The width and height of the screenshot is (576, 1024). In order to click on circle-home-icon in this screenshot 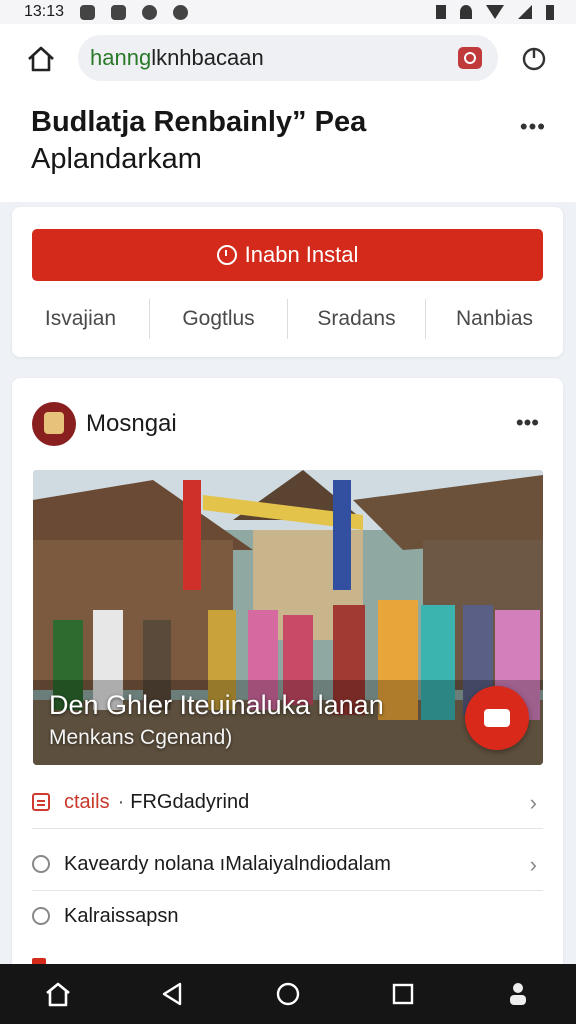, I will do `click(288, 994)`.